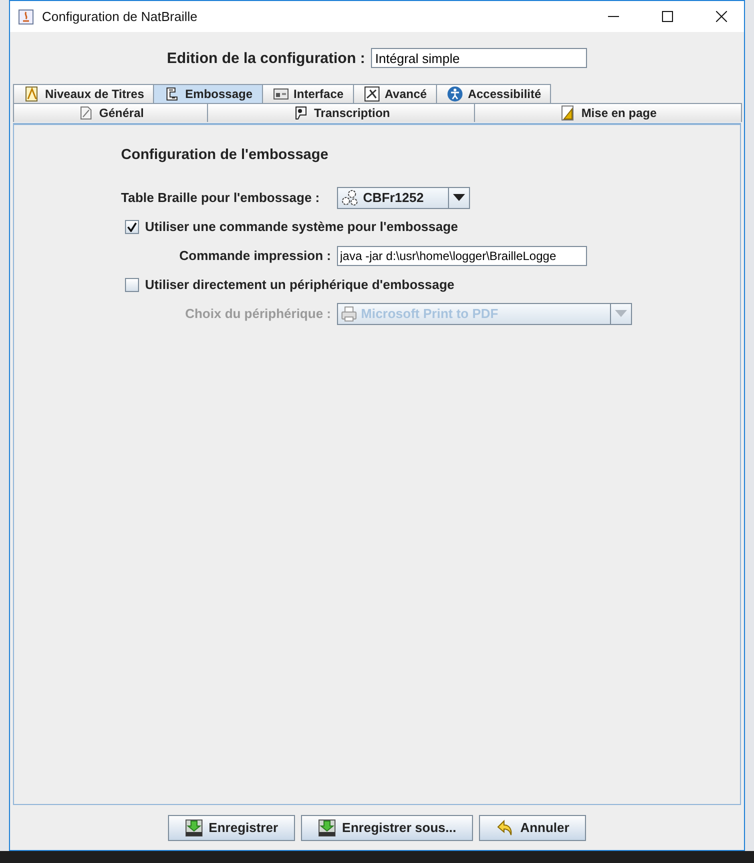 This screenshot has height=863, width=754. Describe the element at coordinates (479, 58) in the screenshot. I see `config-name-field: Intégral simple` at that location.